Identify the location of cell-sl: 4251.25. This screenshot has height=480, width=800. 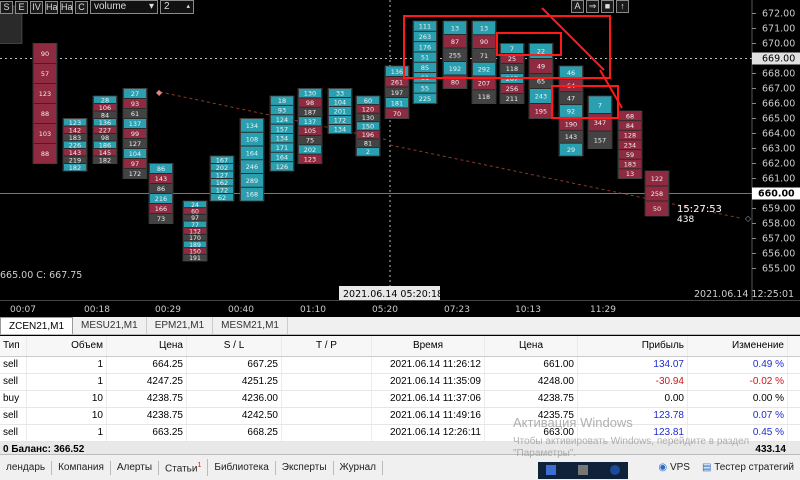
(234, 382).